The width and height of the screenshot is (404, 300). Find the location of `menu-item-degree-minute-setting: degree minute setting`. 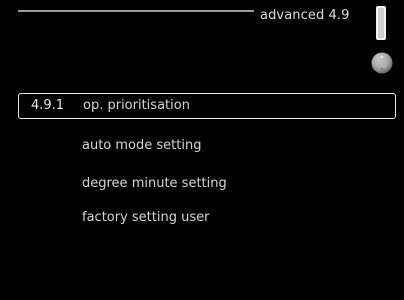

menu-item-degree-minute-setting: degree minute setting is located at coordinates (207, 185).